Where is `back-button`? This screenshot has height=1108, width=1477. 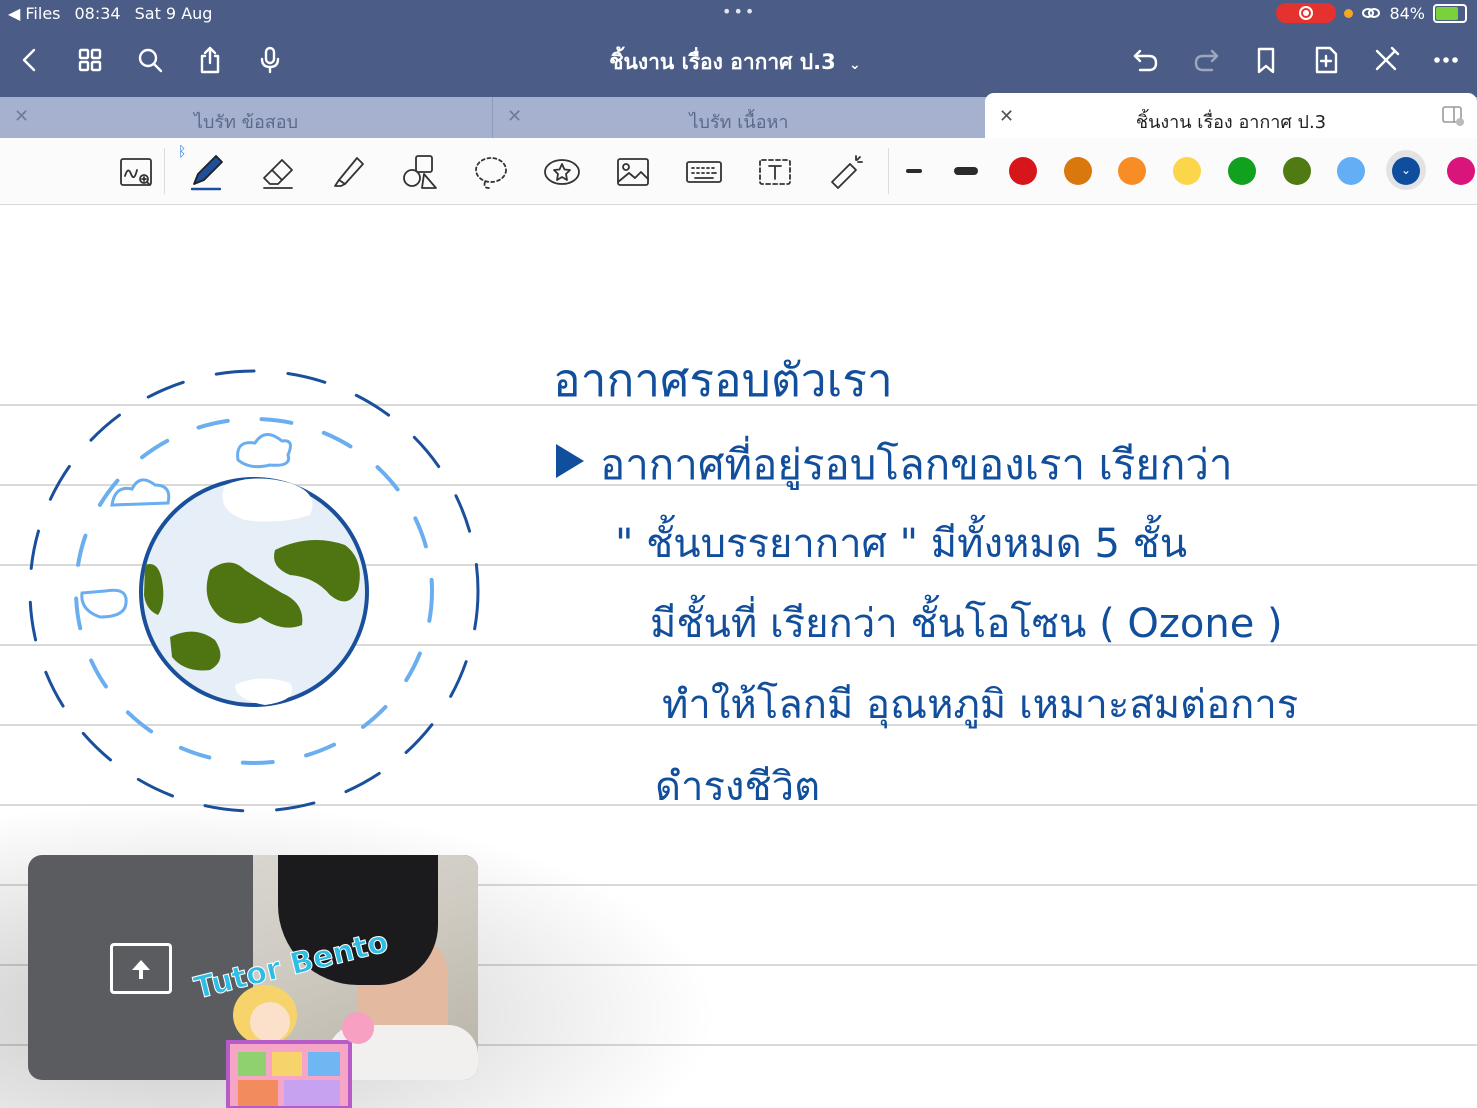
back-button is located at coordinates (30, 60).